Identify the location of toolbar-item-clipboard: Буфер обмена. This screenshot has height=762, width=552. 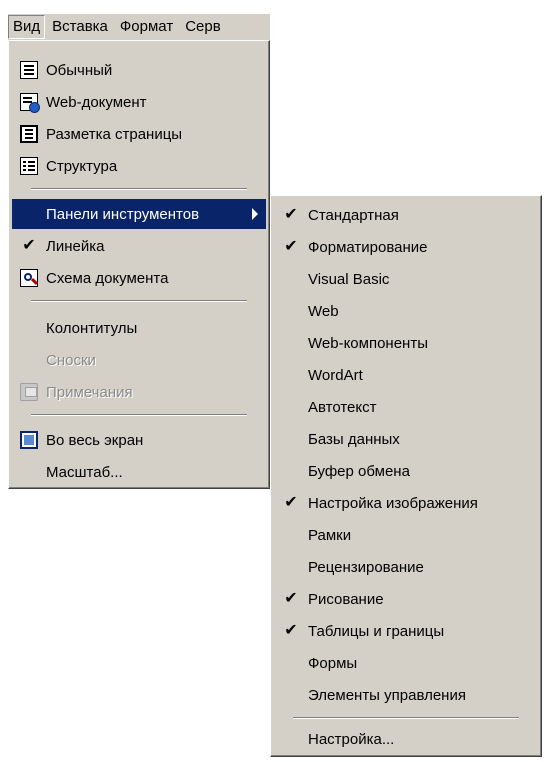
(406, 471).